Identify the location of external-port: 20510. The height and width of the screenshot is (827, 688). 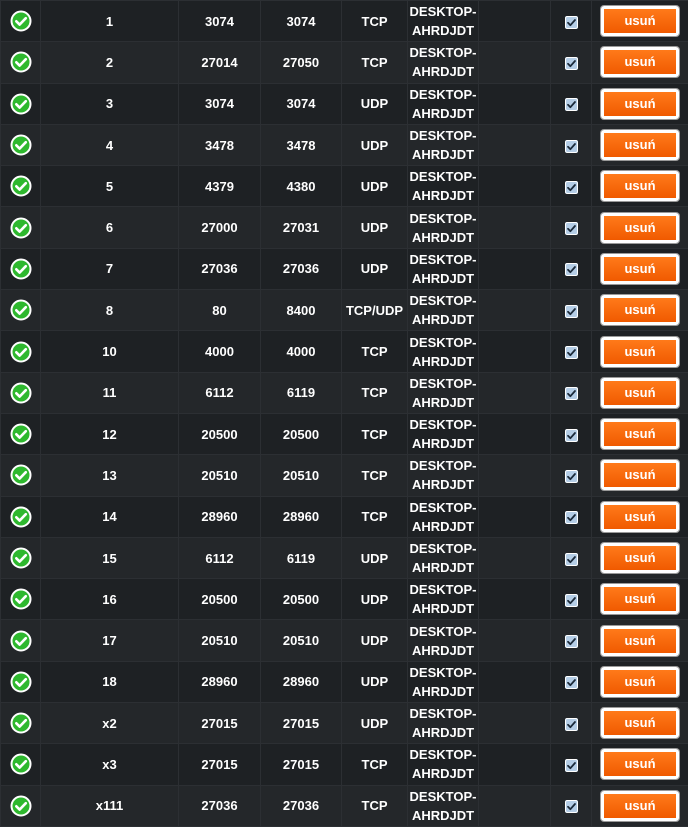
(220, 640).